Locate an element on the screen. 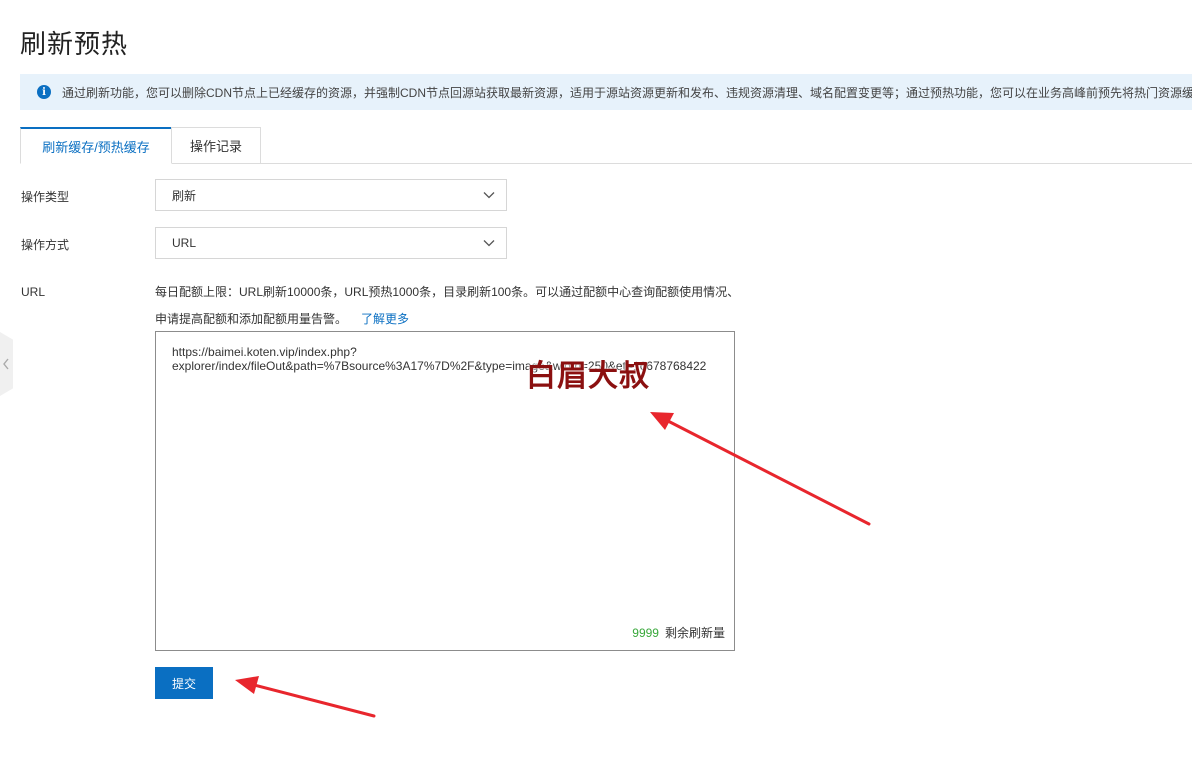  quota-hint-text: 申请提高配额和添加配额用量告警。 is located at coordinates (251, 319).